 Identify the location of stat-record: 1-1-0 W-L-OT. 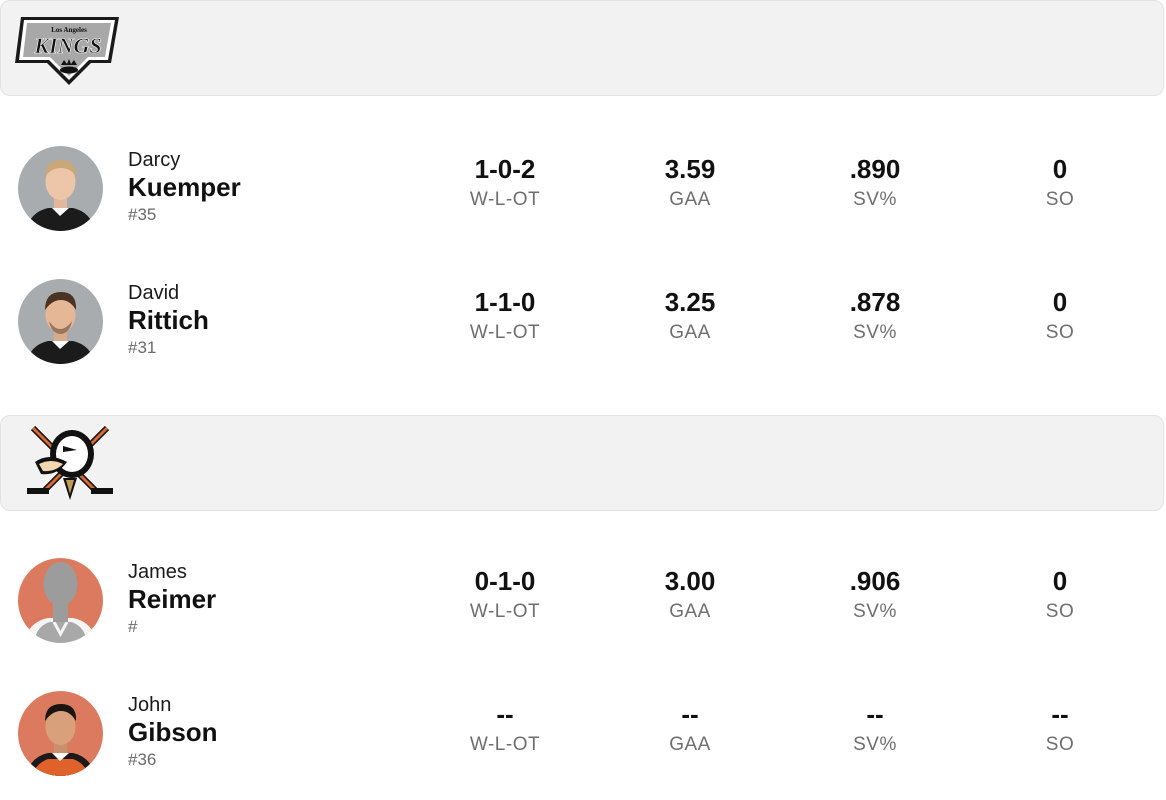
(505, 316).